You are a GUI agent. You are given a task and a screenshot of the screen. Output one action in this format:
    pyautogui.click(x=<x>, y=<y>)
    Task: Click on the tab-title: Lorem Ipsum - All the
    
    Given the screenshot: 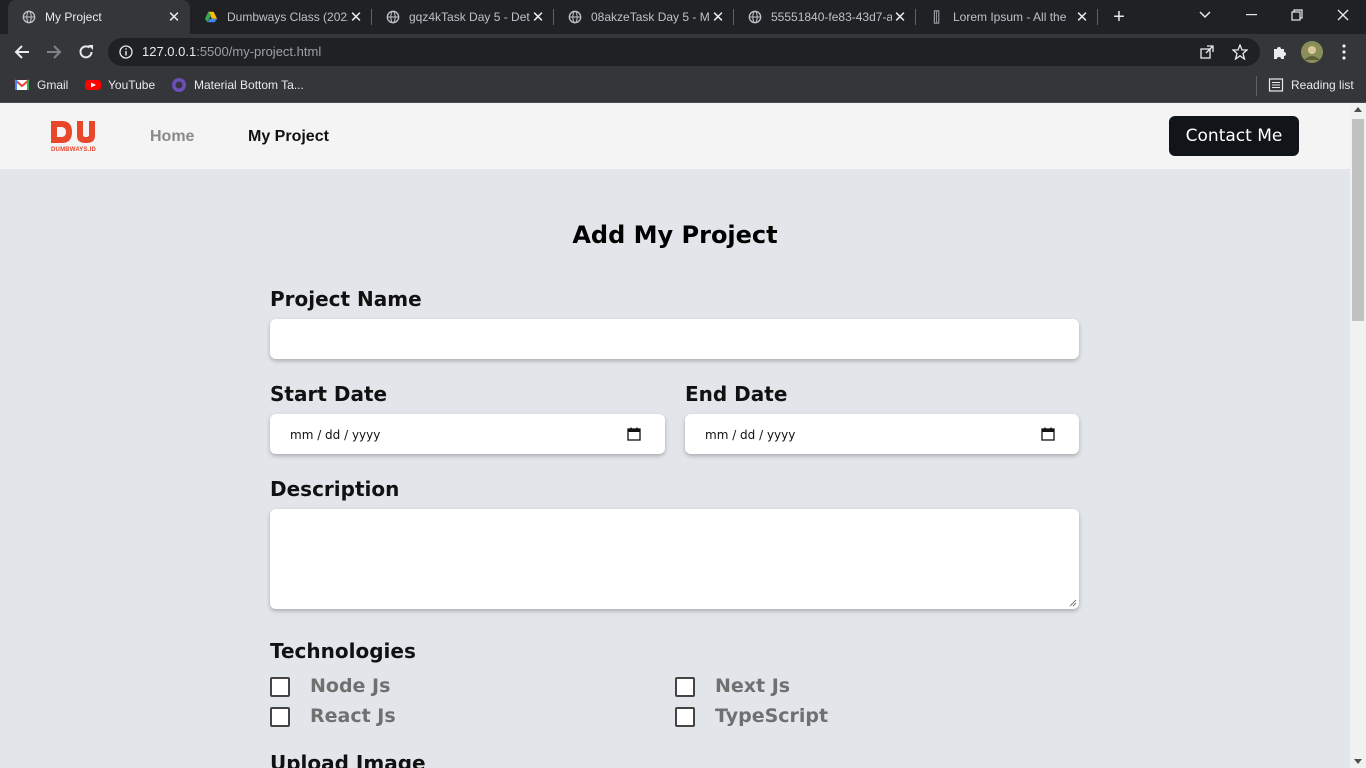 What is the action you would take?
    pyautogui.click(x=1010, y=17)
    